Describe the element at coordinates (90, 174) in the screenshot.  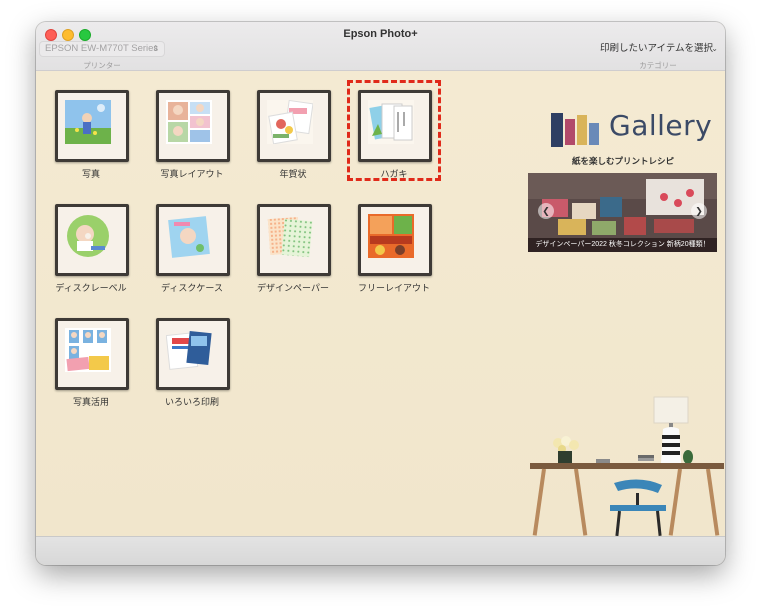
I see `item-label: 写真` at that location.